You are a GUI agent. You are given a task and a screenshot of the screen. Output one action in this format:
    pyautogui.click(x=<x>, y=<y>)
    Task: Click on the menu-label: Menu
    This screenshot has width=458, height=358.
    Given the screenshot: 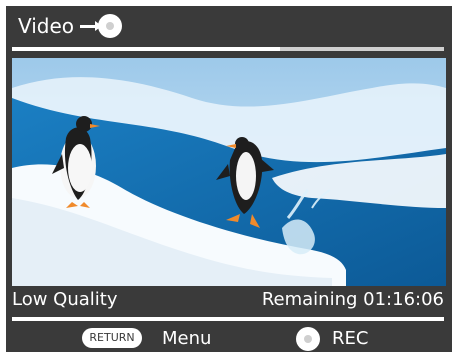 What is the action you would take?
    pyautogui.click(x=187, y=338)
    